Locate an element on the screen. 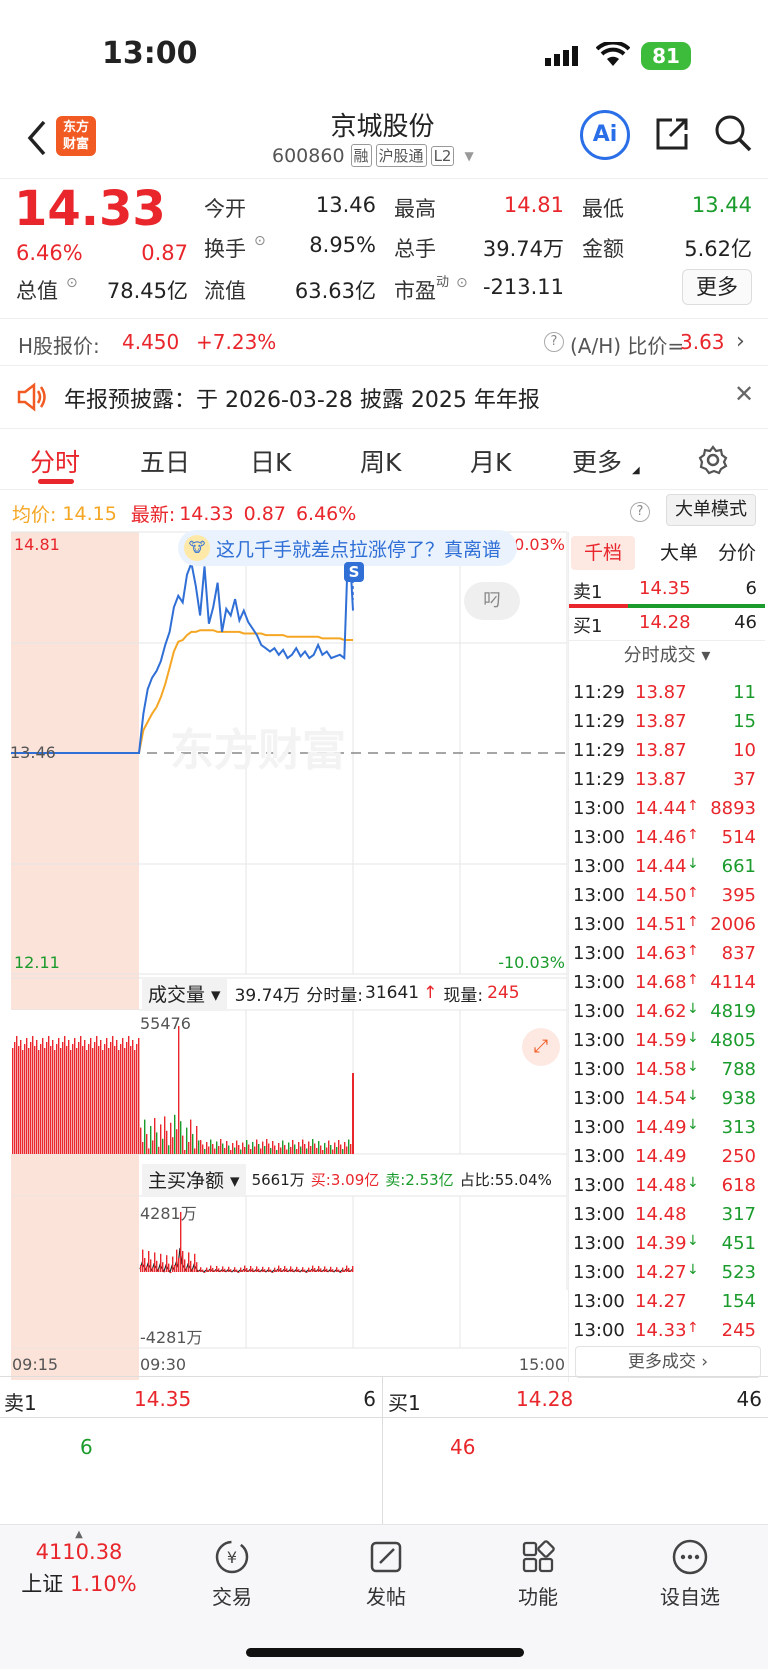  low-value: 13.44 is located at coordinates (721, 205).